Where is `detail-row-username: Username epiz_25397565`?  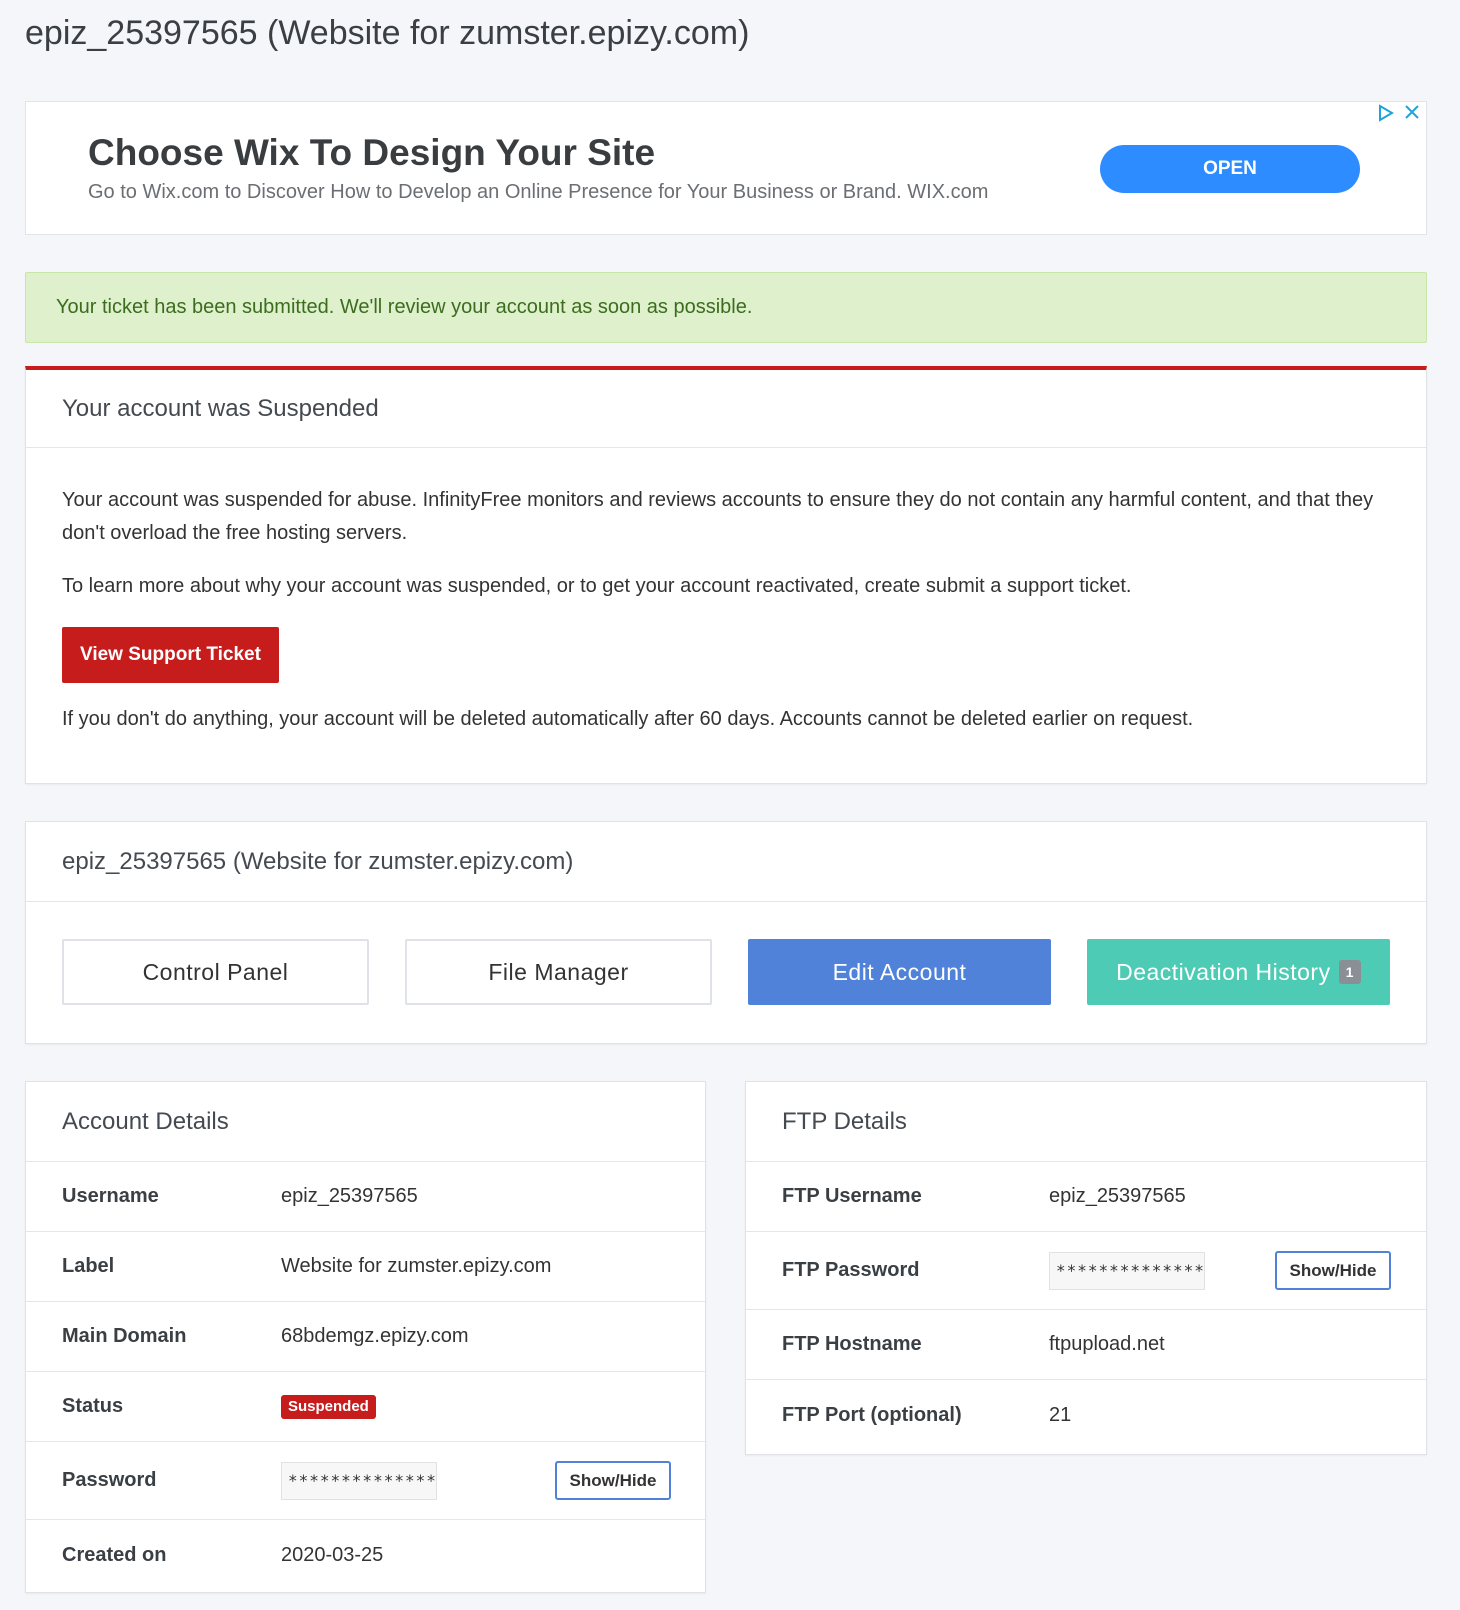
detail-row-username: Username epiz_25397565 is located at coordinates (365, 1197).